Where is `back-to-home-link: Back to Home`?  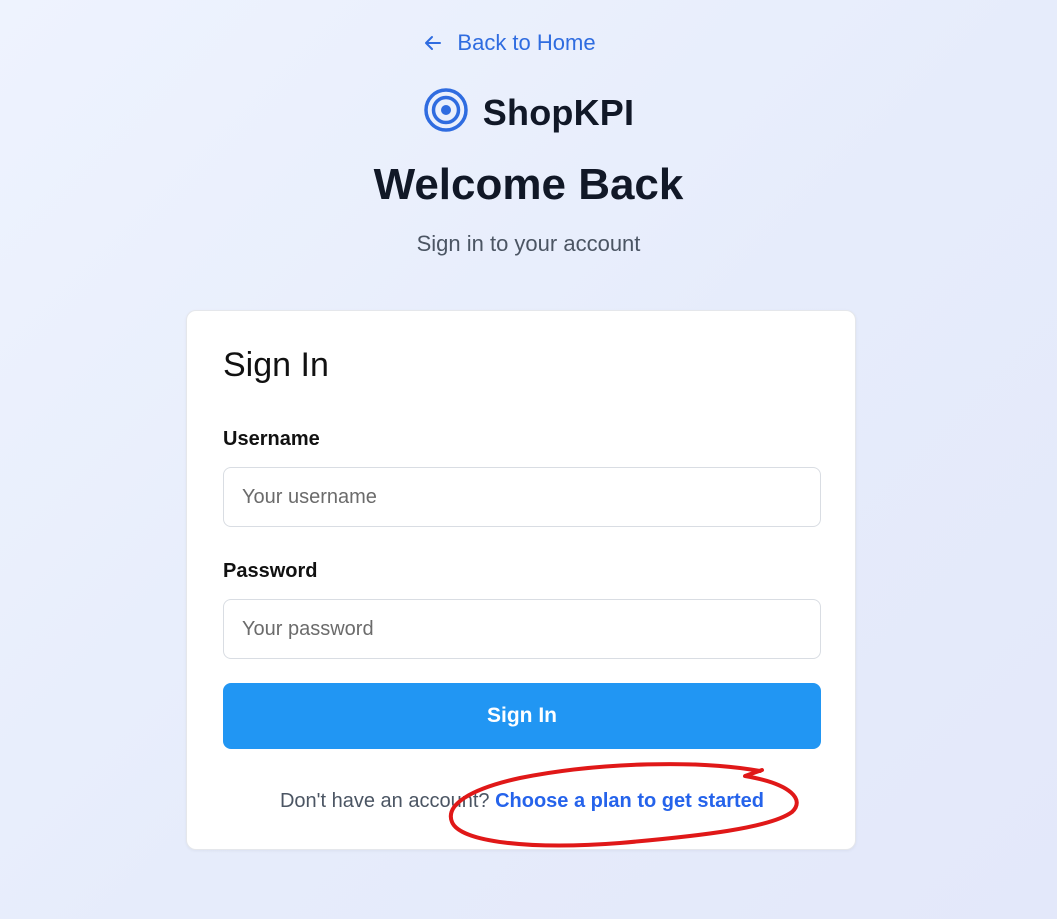 back-to-home-link: Back to Home is located at coordinates (528, 43).